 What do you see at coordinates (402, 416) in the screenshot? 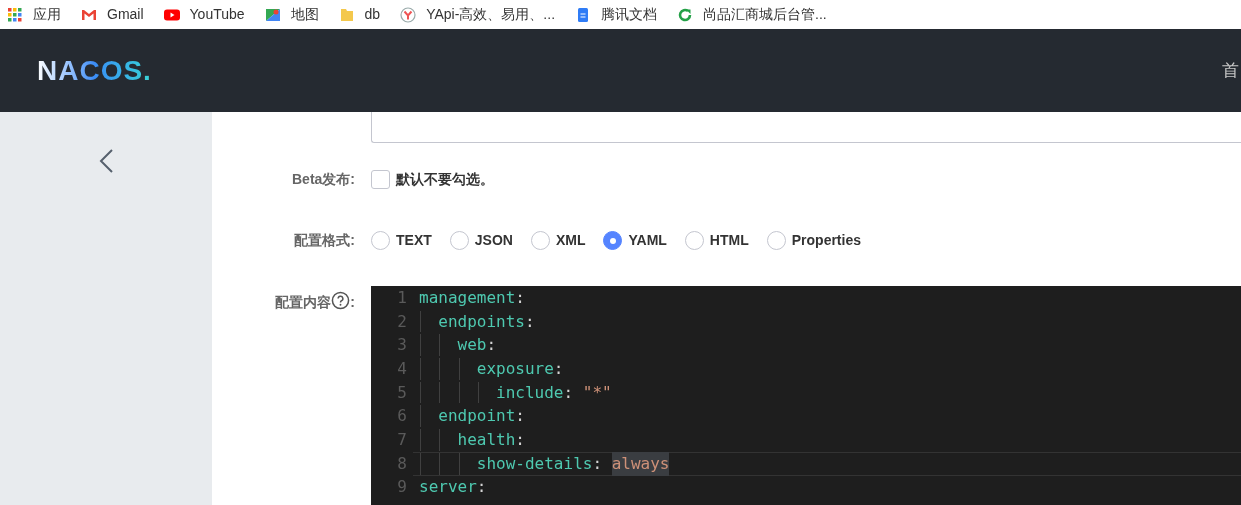
I see `line-number: 6` at bounding box center [402, 416].